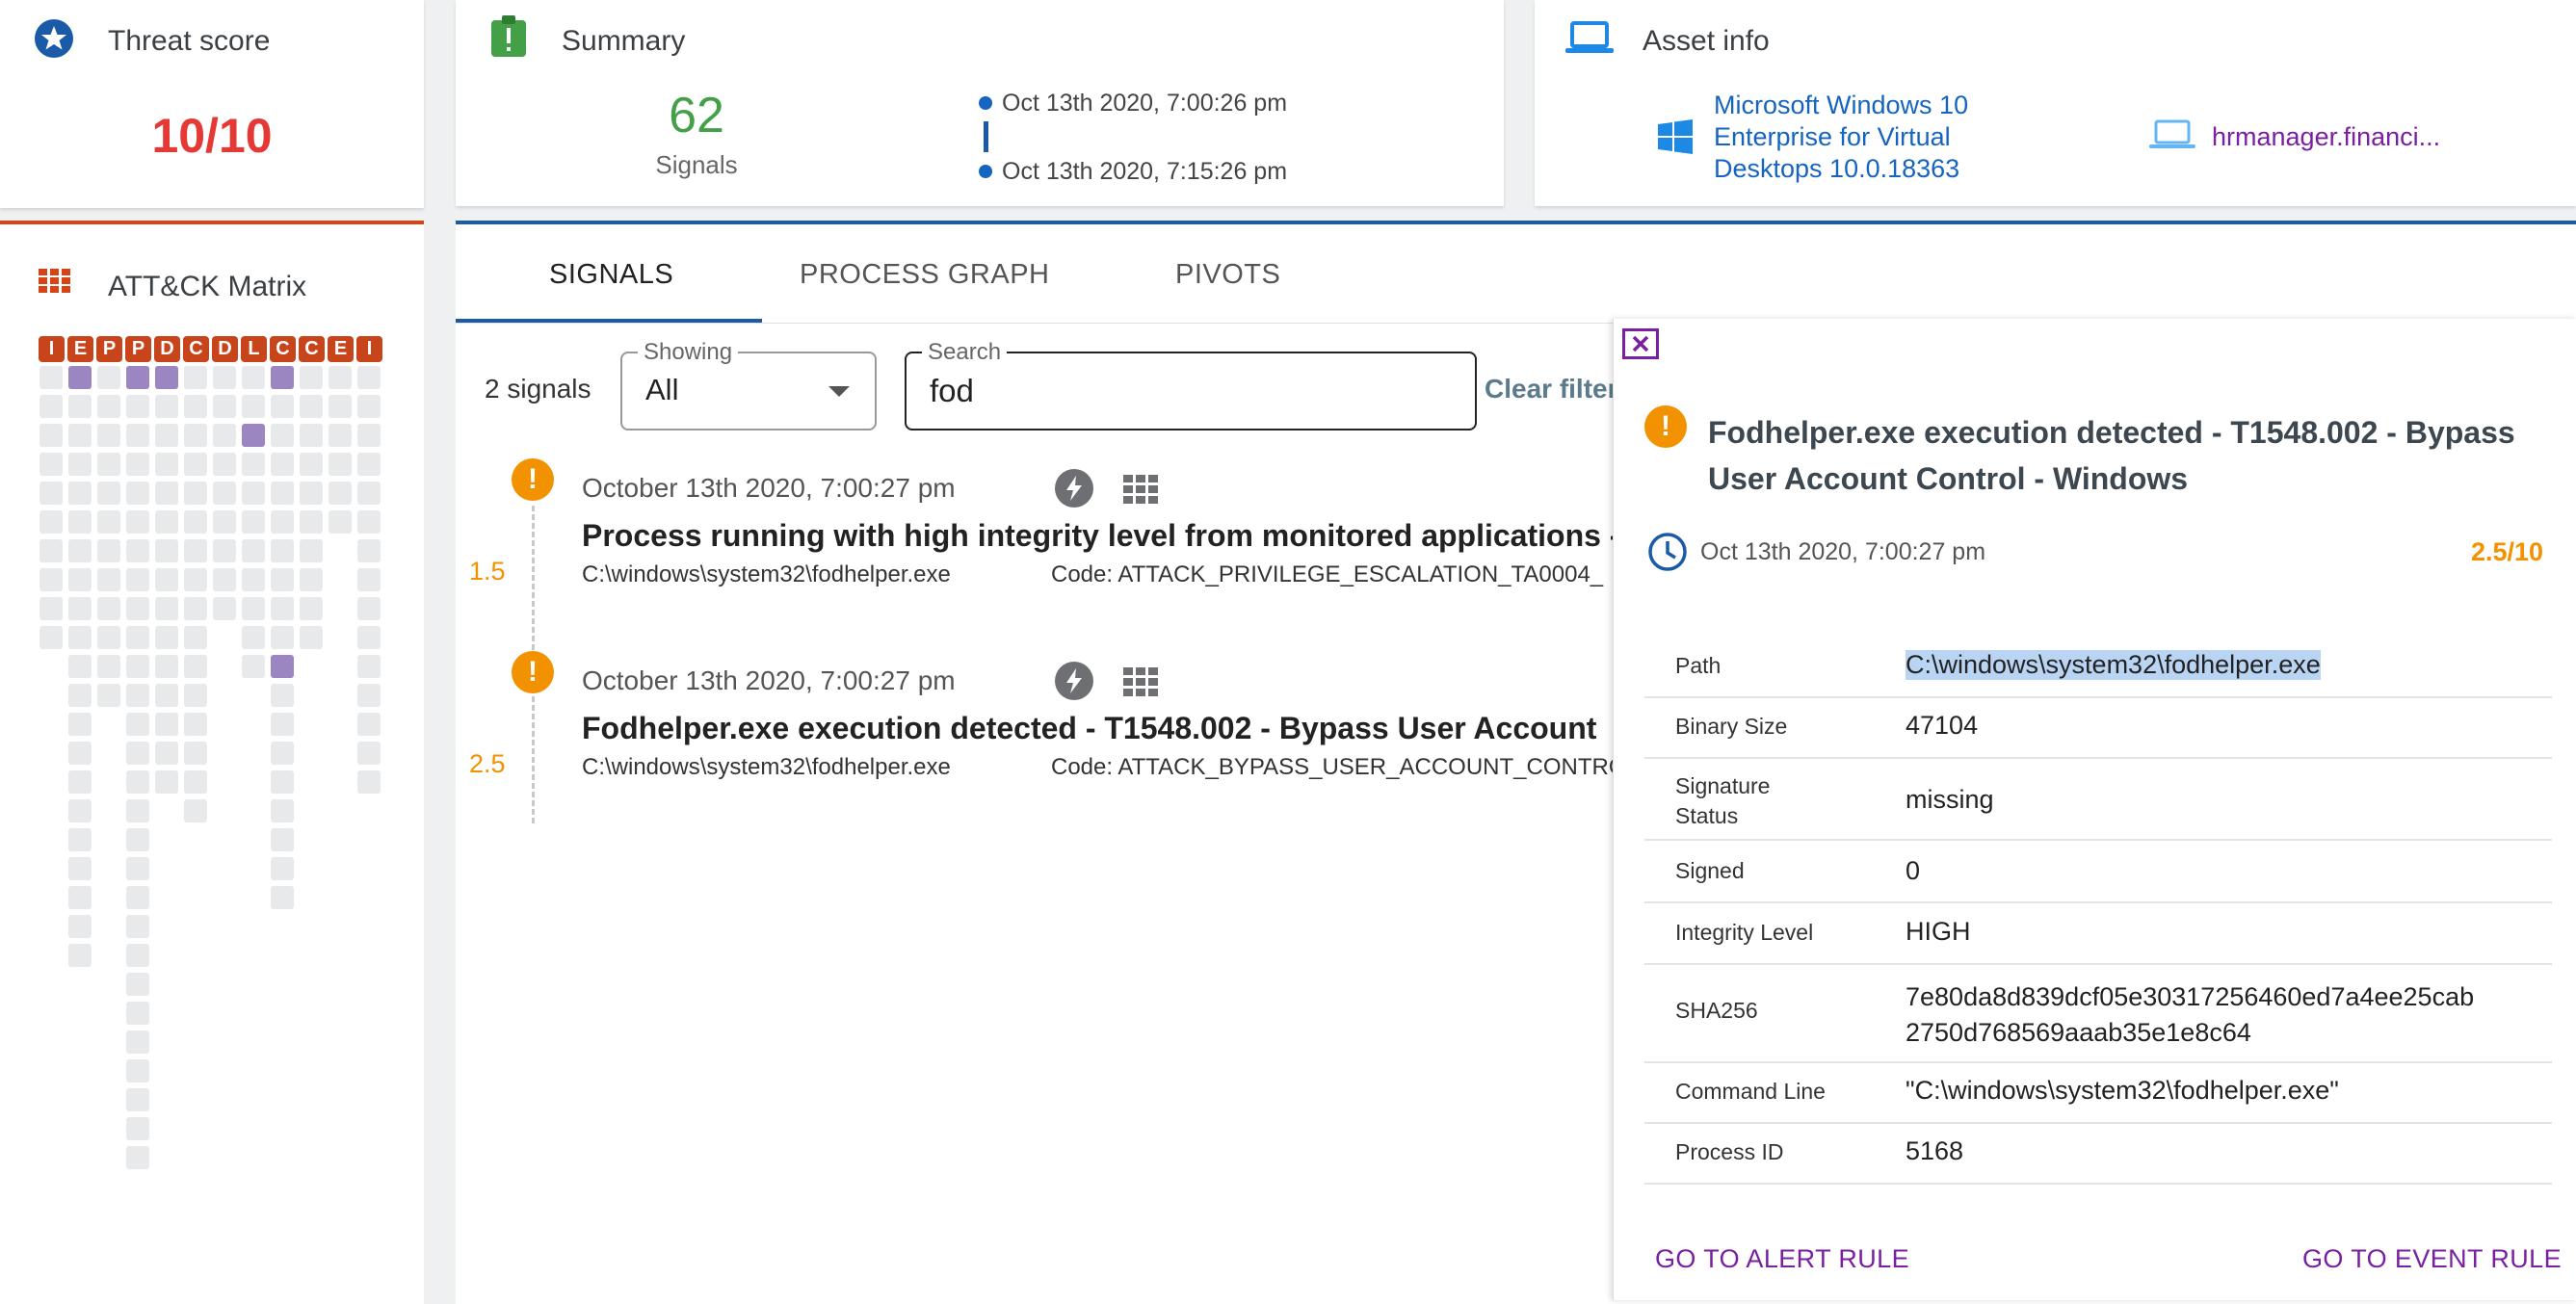 This screenshot has width=2576, height=1304. Describe the element at coordinates (254, 349) in the screenshot. I see `tactic-header: L` at that location.